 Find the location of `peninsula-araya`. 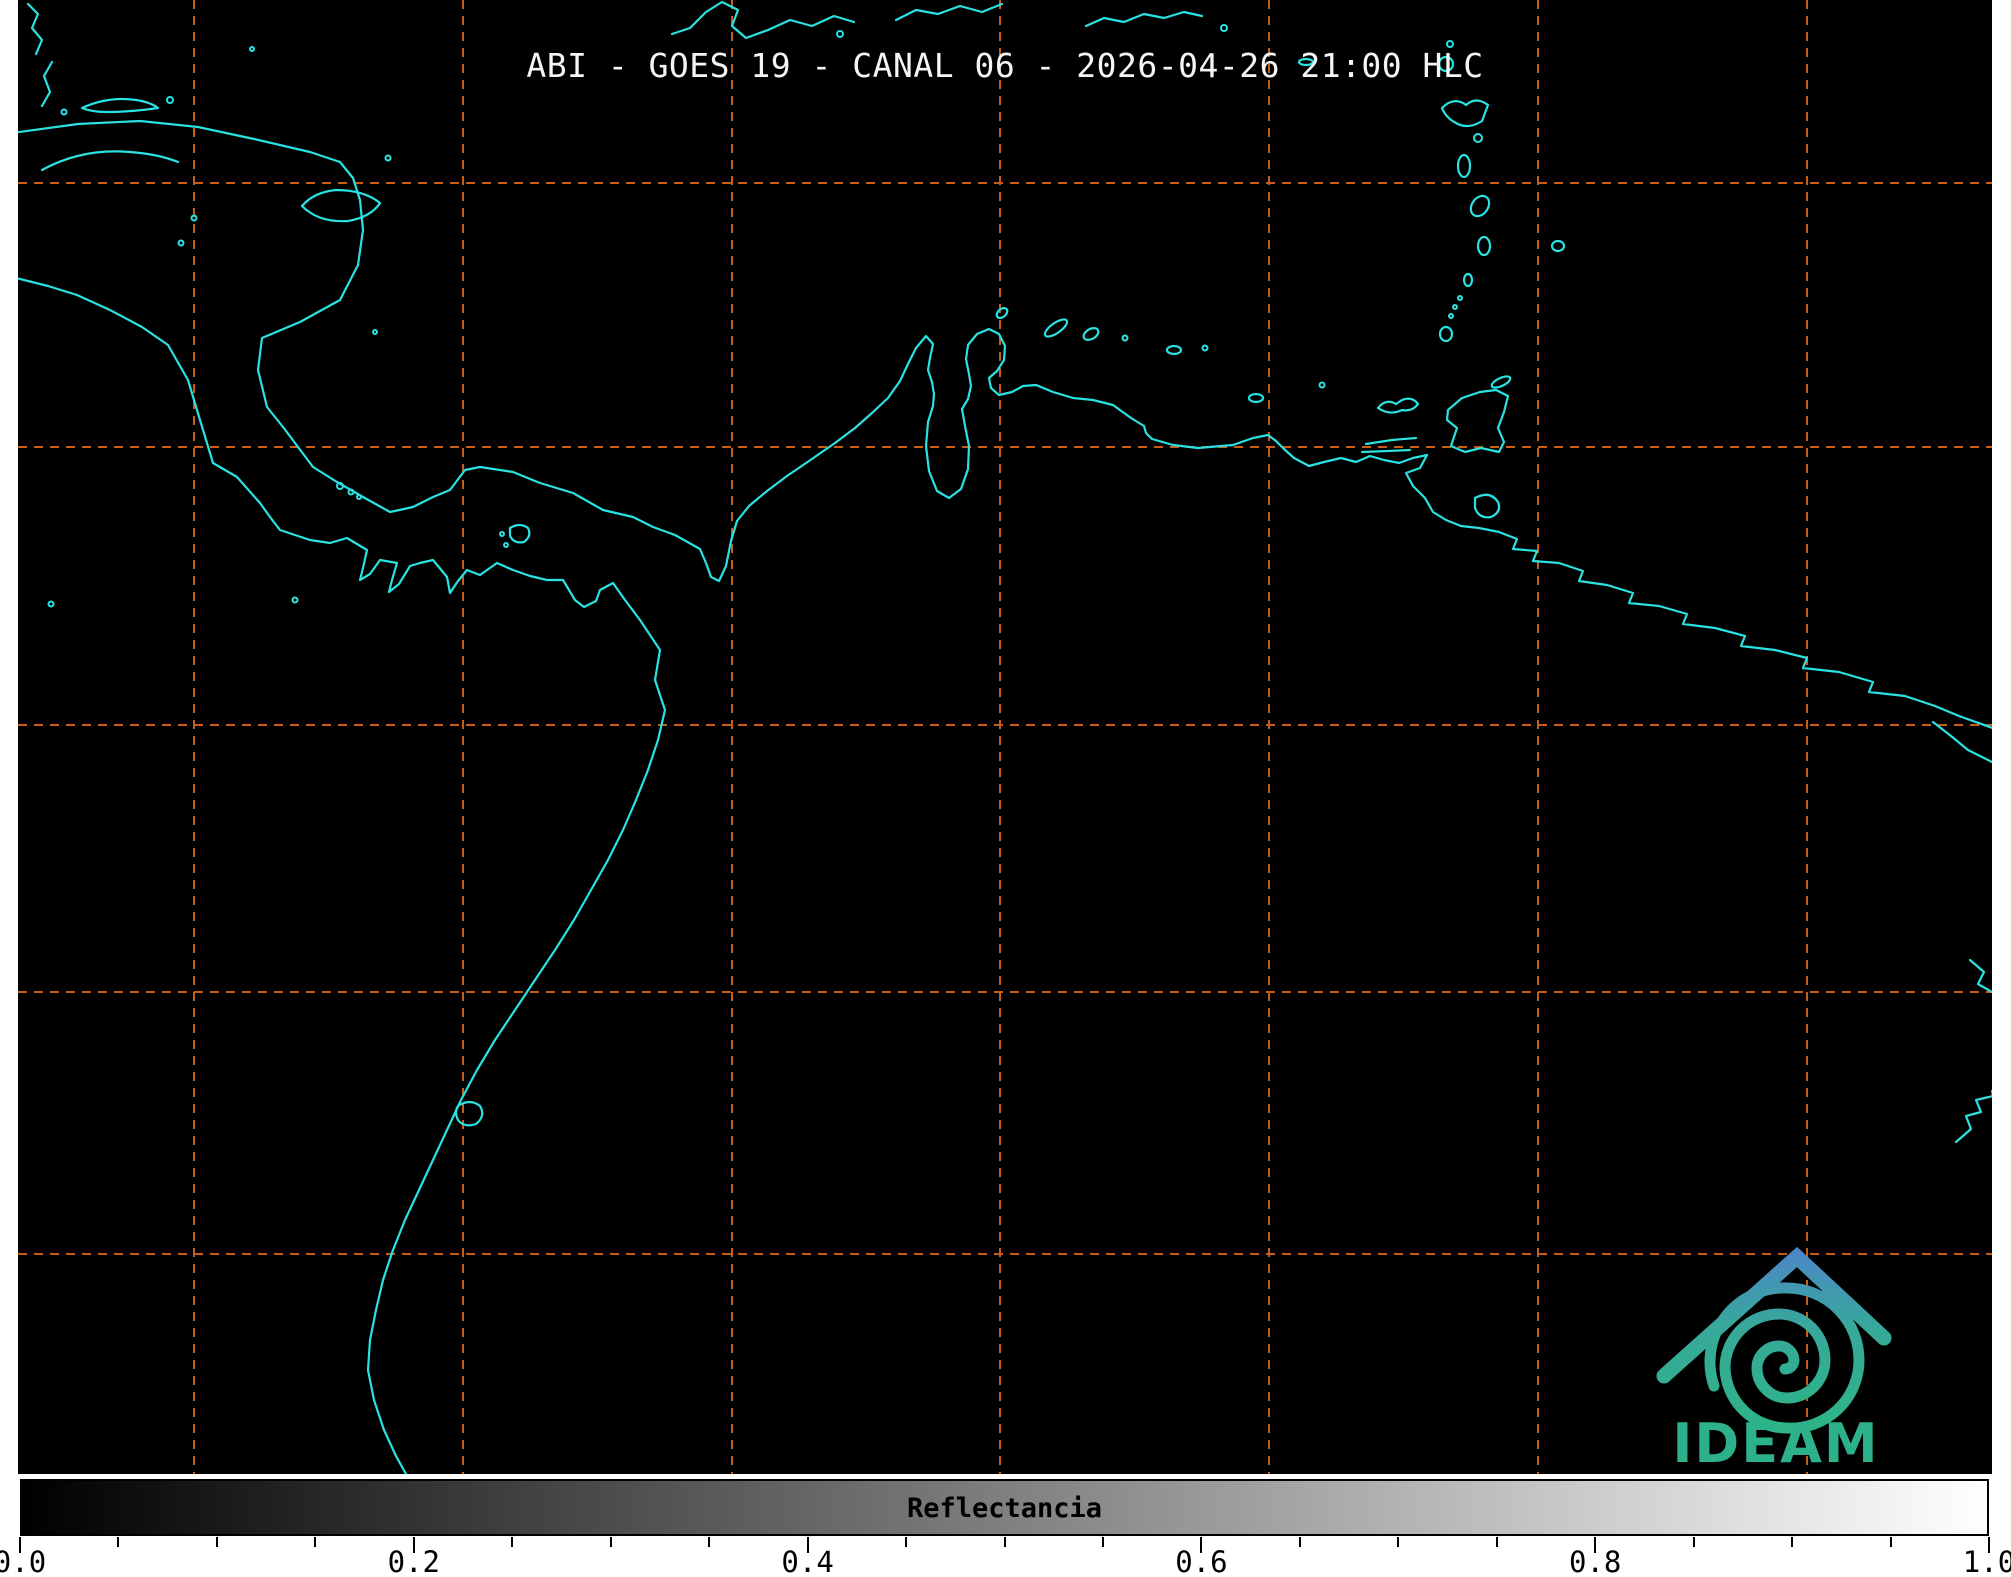

peninsula-araya is located at coordinates (1391, 441).